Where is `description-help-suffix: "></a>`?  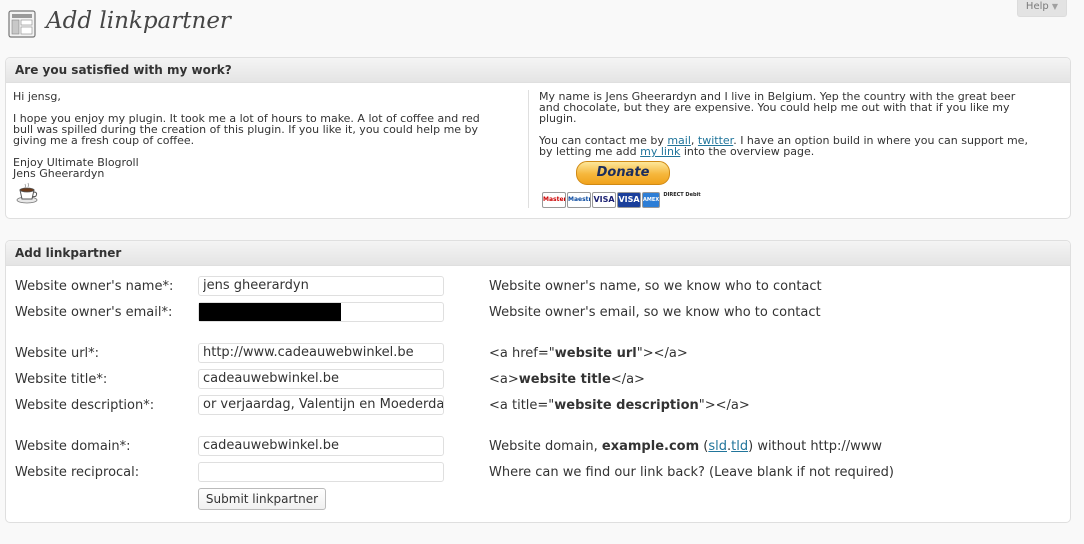
description-help-suffix: "></a> is located at coordinates (724, 405).